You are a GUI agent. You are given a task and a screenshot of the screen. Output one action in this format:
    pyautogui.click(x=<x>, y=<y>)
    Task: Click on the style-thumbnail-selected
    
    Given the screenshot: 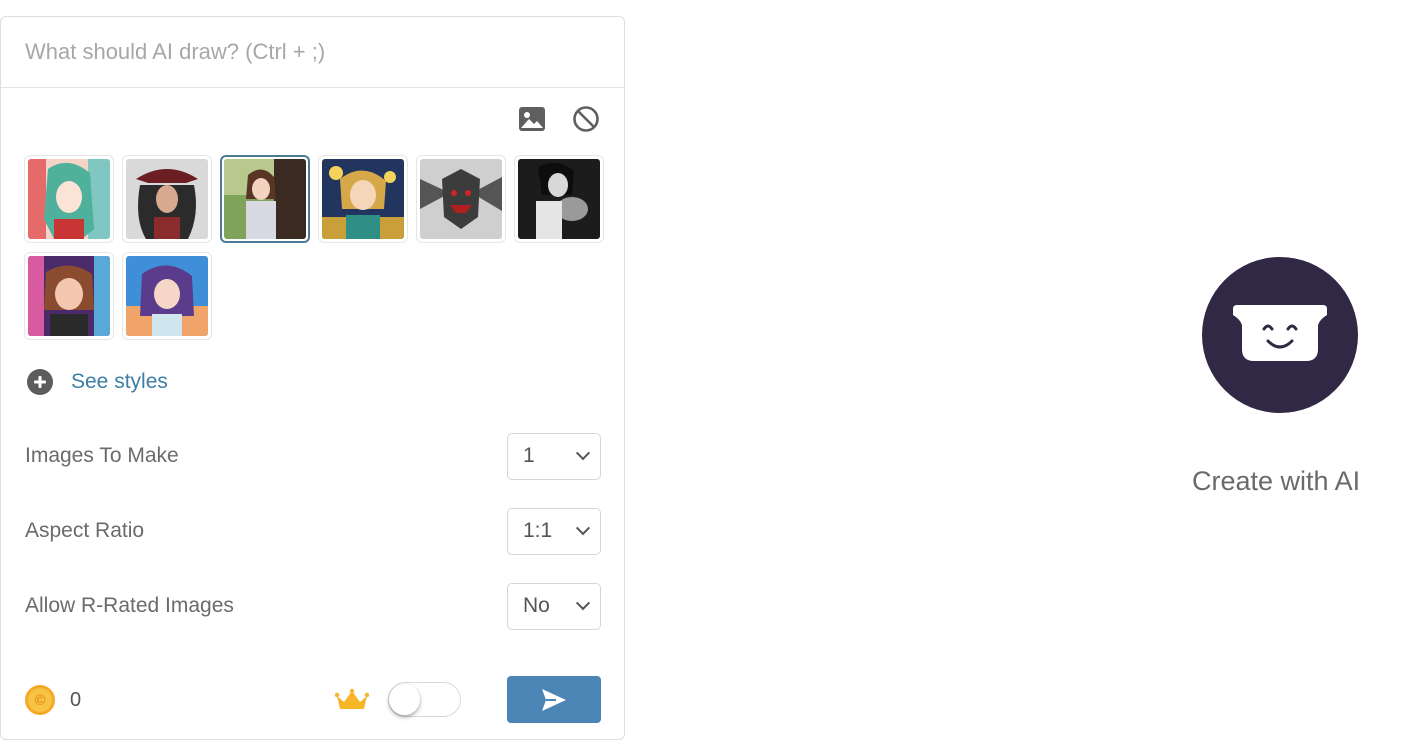 What is the action you would take?
    pyautogui.click(x=265, y=199)
    